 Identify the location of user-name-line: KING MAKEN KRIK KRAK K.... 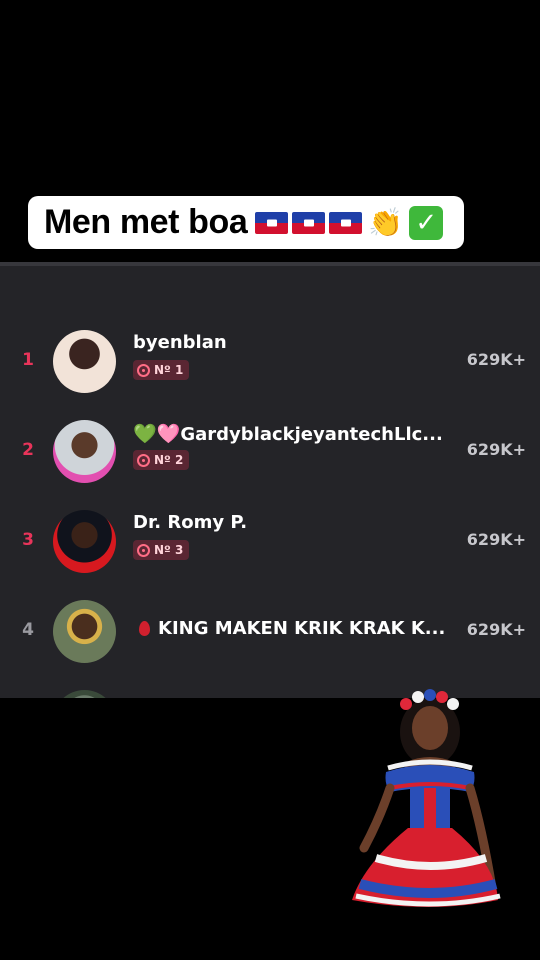
(292, 628).